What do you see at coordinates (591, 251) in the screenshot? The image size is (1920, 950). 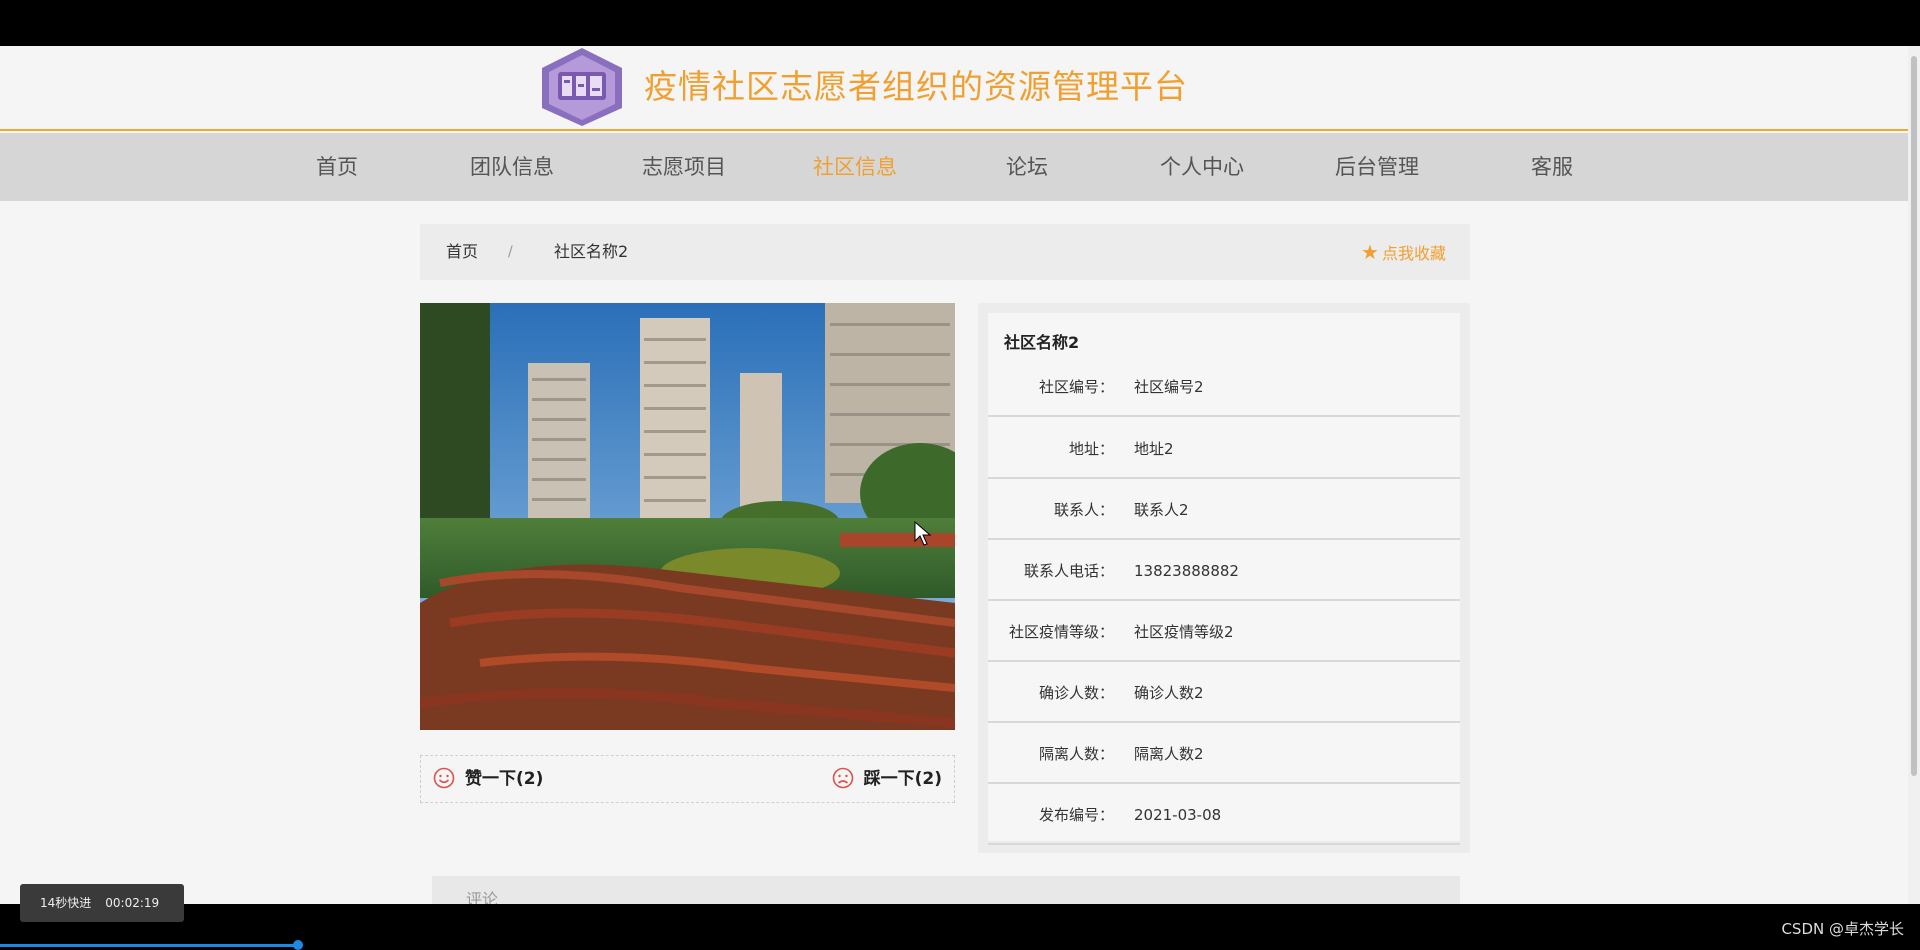 I see `breadcrumb-current: 社区名称2` at bounding box center [591, 251].